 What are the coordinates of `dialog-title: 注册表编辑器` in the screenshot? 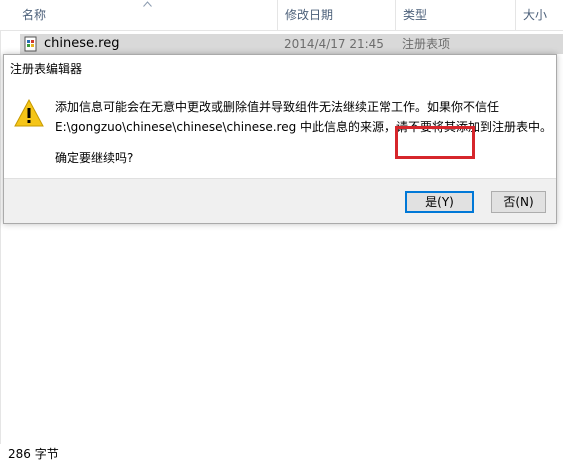 It's located at (46, 69).